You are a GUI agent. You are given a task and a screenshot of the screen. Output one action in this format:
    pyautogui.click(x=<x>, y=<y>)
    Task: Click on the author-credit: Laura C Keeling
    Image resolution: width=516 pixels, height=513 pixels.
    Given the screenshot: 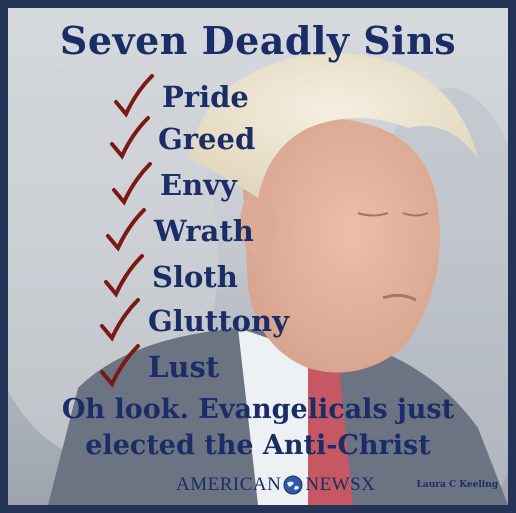 What is the action you would take?
    pyautogui.click(x=457, y=485)
    